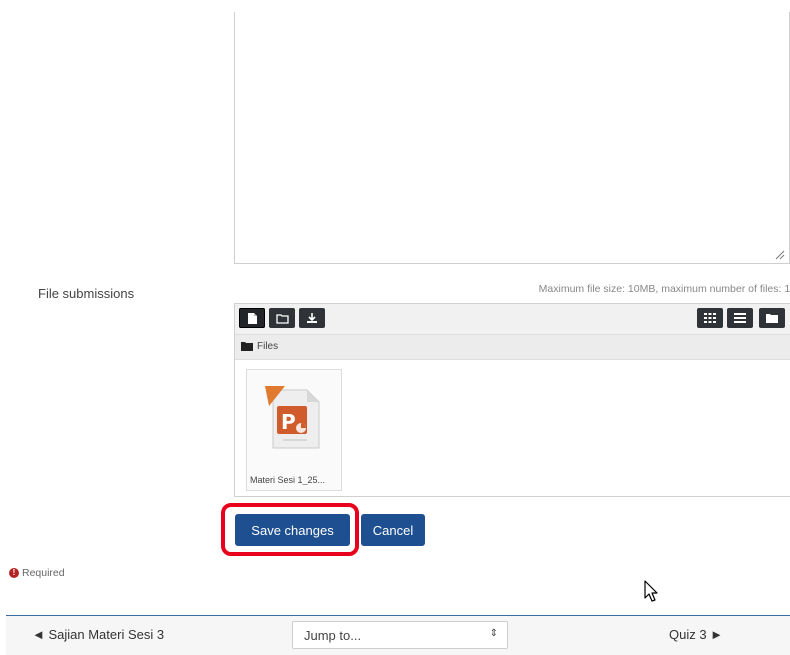 This screenshot has height=655, width=790. Describe the element at coordinates (98, 634) in the screenshot. I see `previous-activity-link: ◄ Sajian Materi Sesi 3` at that location.